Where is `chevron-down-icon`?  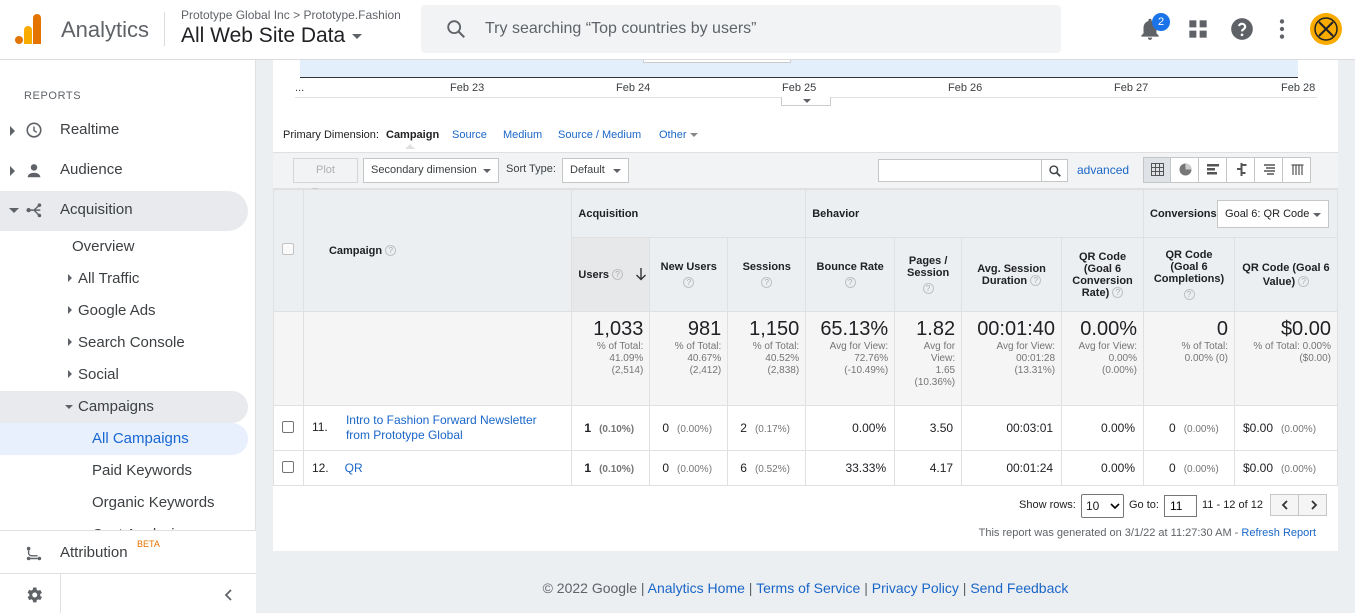
chevron-down-icon is located at coordinates (807, 101).